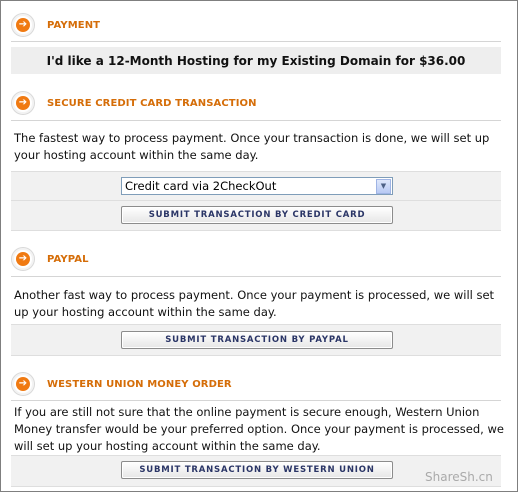 This screenshot has width=520, height=500. What do you see at coordinates (383, 186) in the screenshot?
I see `chevron-down-icon: ▼` at bounding box center [383, 186].